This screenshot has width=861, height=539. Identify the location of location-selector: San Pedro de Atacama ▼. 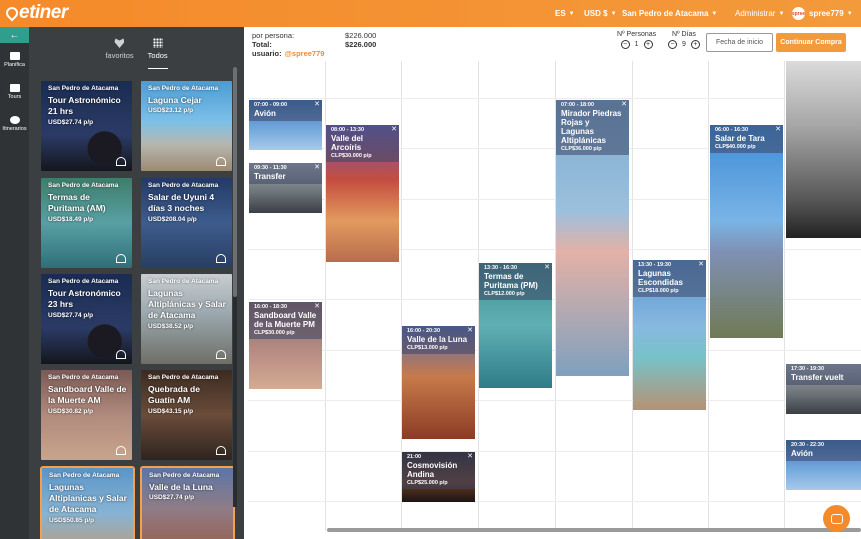
(669, 13).